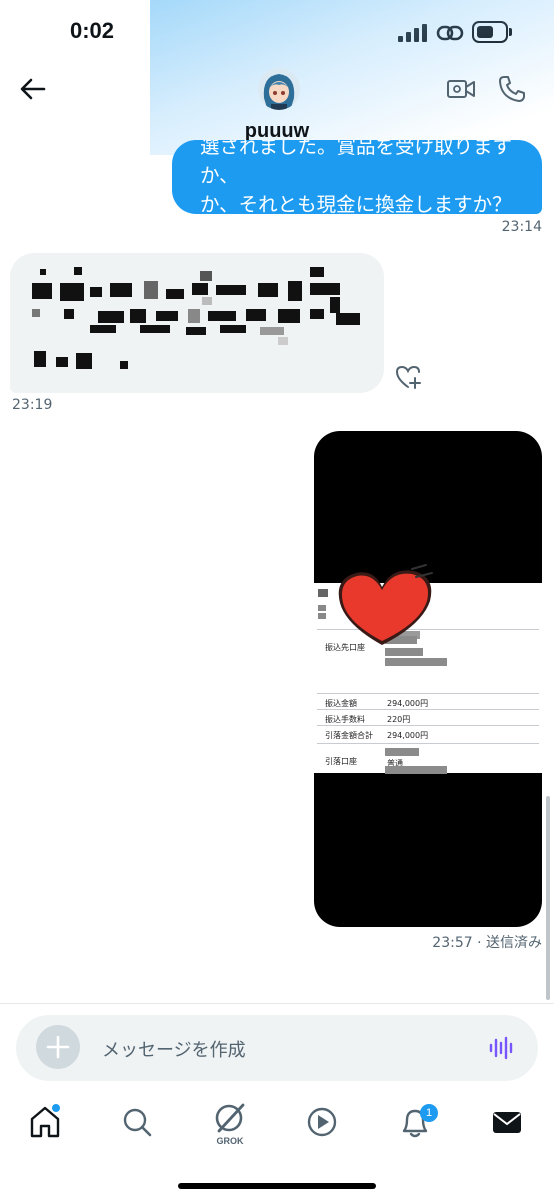 This screenshot has height=1200, width=554. What do you see at coordinates (279, 89) in the screenshot?
I see `avatar` at bounding box center [279, 89].